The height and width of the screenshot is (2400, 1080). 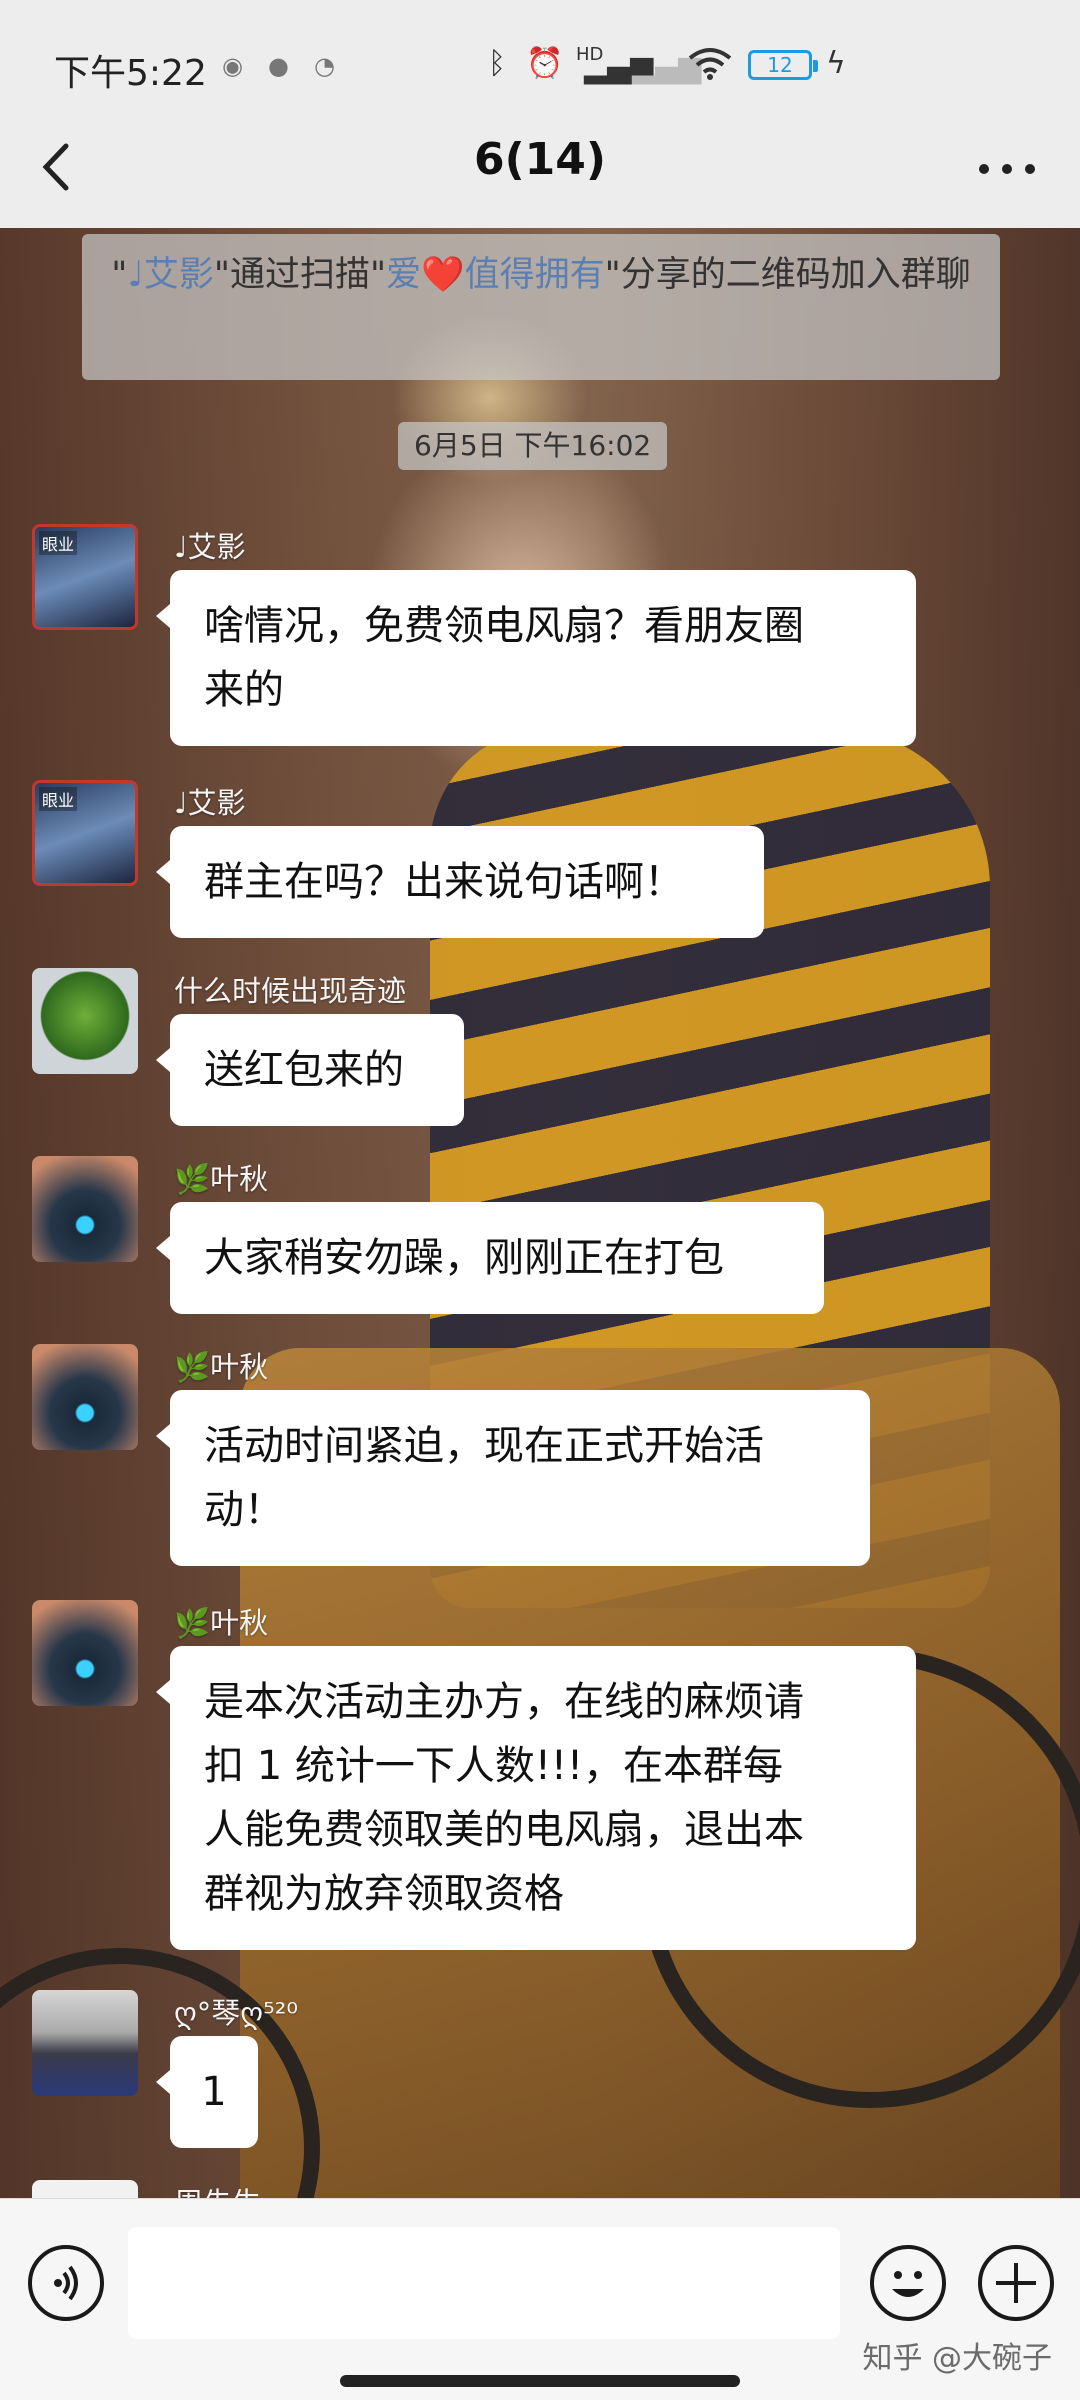 I want to click on status-bar: 下午5:22 ◉ ● ◔ ᛒ ⏰ HD ▂▄▆ ▂▄▆ 12 ϟ, so click(x=540, y=64).